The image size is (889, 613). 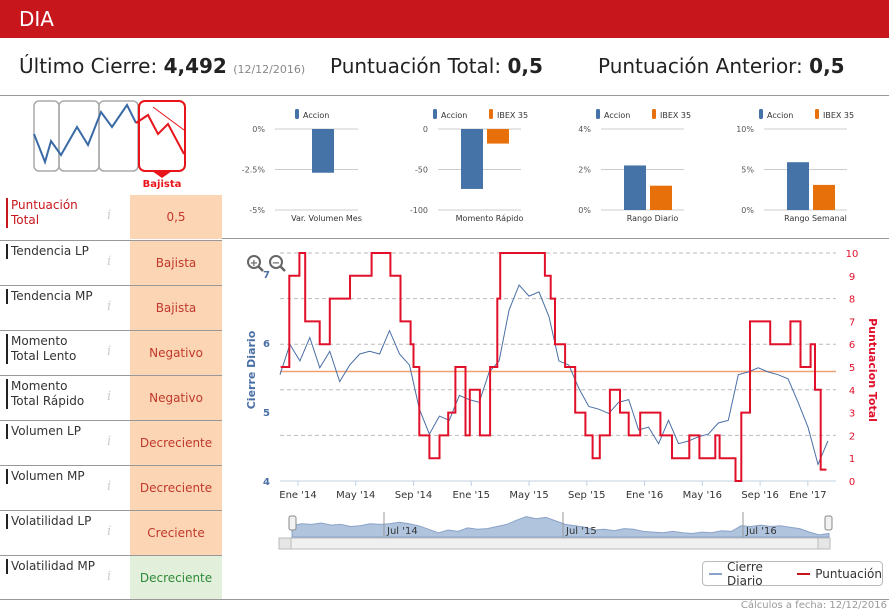 I want to click on chart-legend: Cierre Diario Puntuación, so click(x=792, y=574).